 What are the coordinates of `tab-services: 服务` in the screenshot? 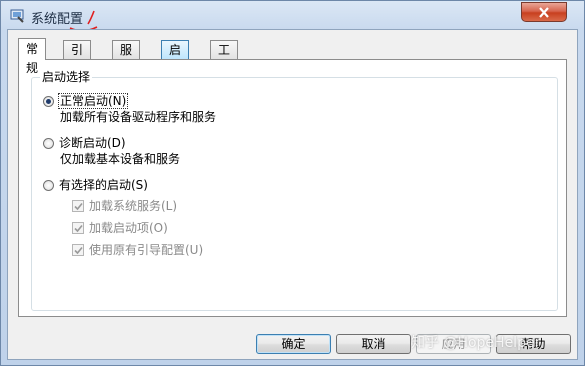 It's located at (126, 57).